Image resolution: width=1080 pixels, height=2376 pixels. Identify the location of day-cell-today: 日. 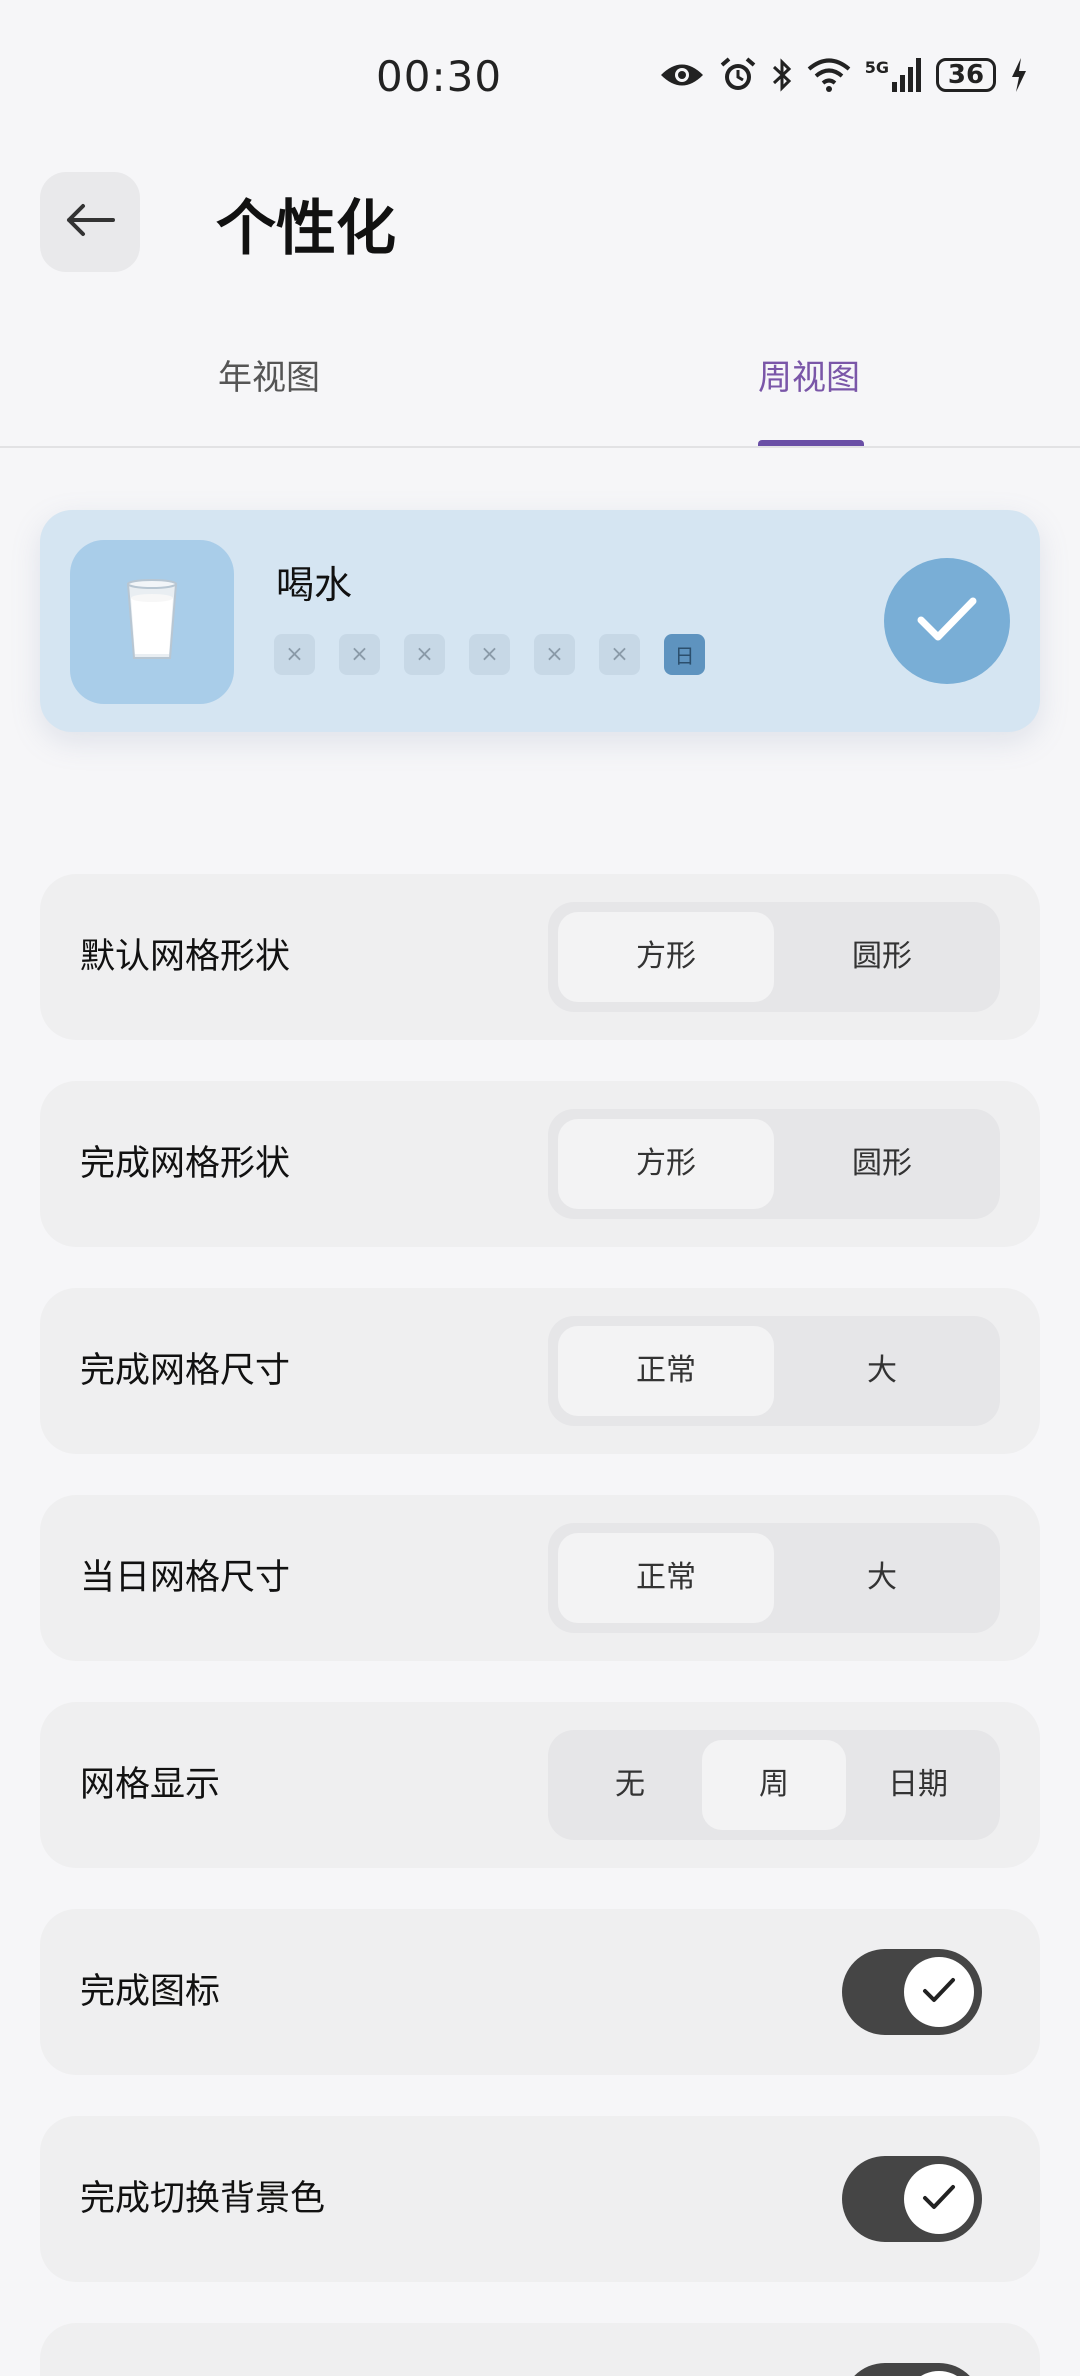
(684, 654).